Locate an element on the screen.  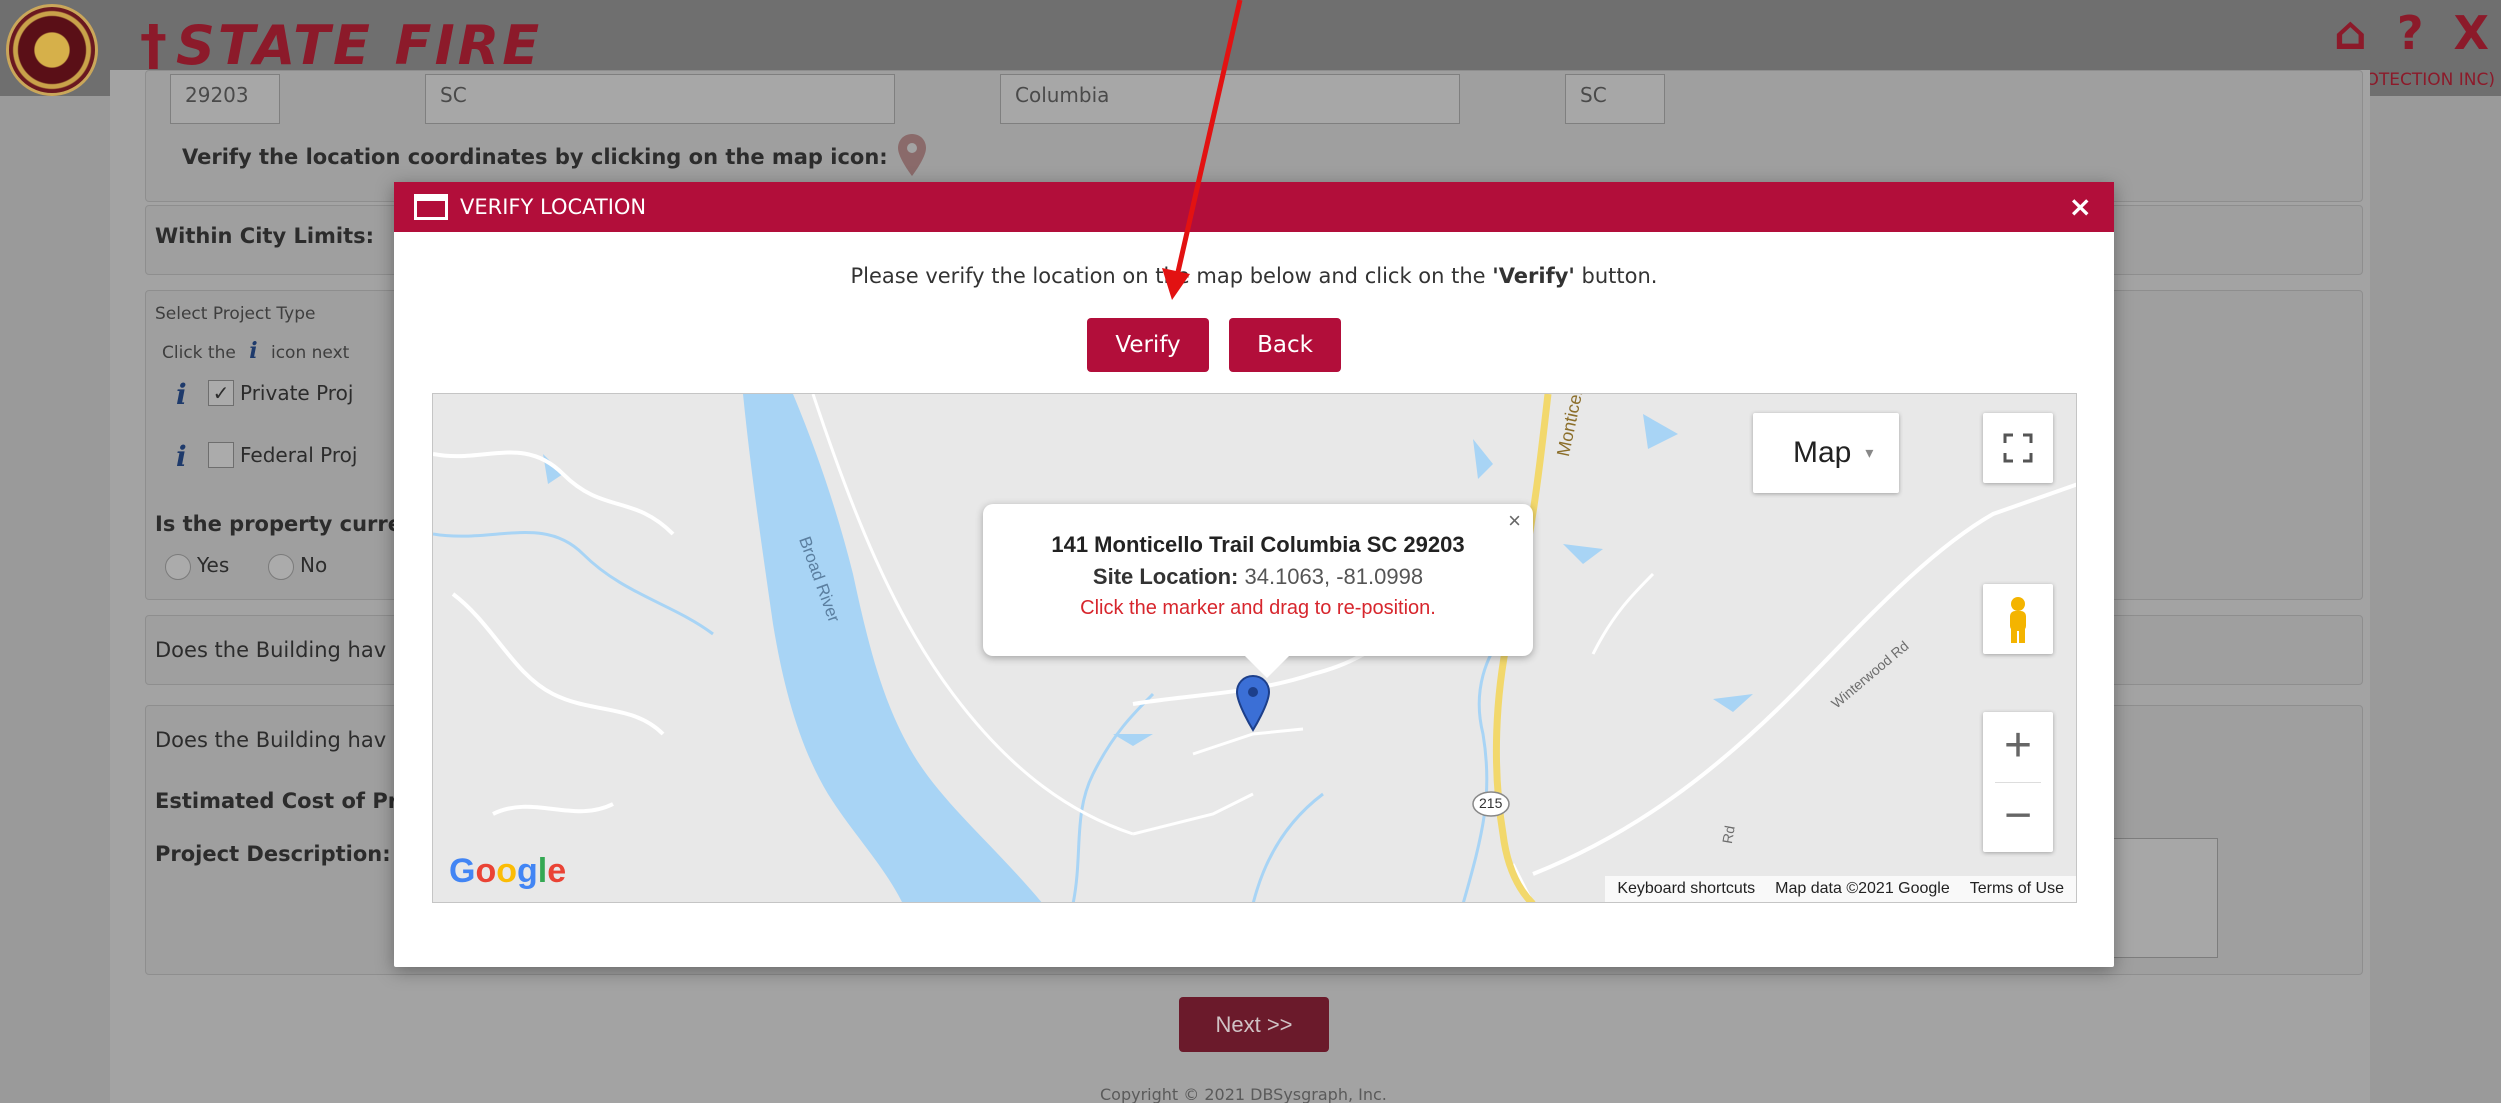
back-button: Back is located at coordinates (1285, 345).